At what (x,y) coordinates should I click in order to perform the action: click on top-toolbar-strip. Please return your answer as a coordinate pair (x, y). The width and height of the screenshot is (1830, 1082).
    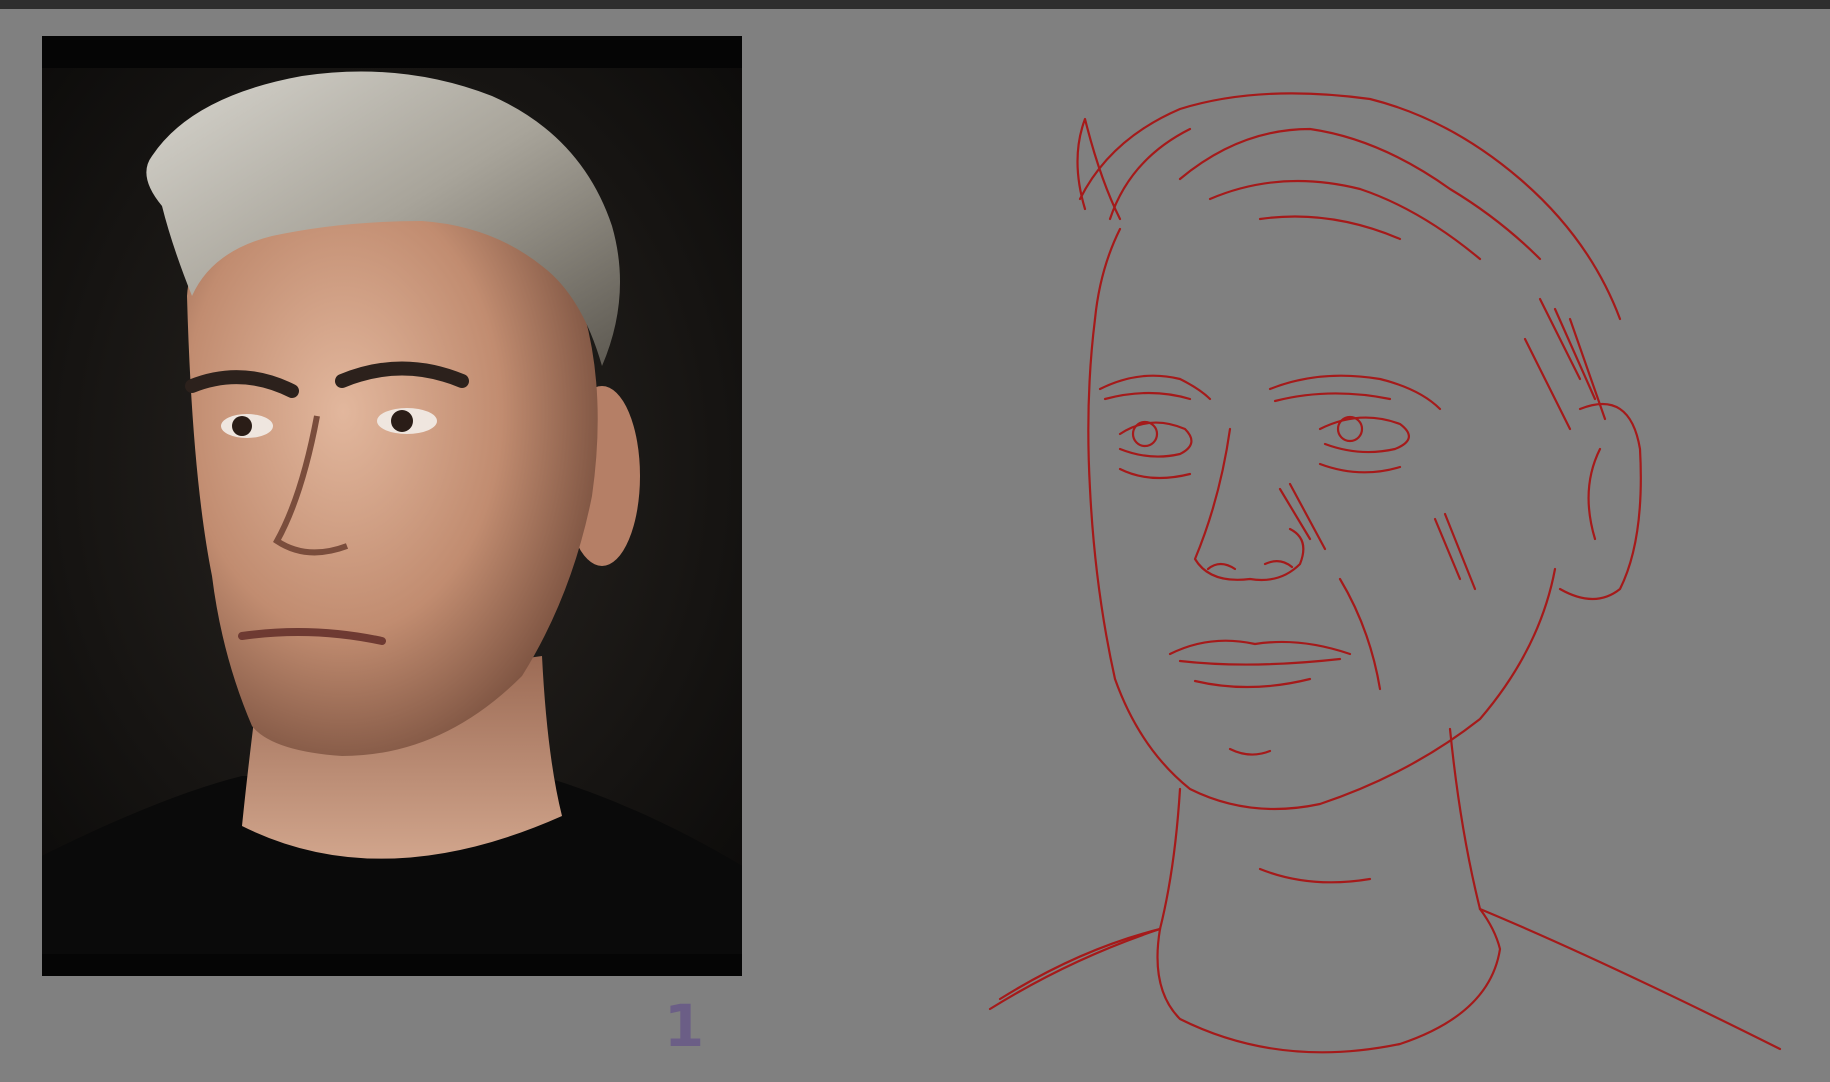
    Looking at the image, I should click on (915, 4).